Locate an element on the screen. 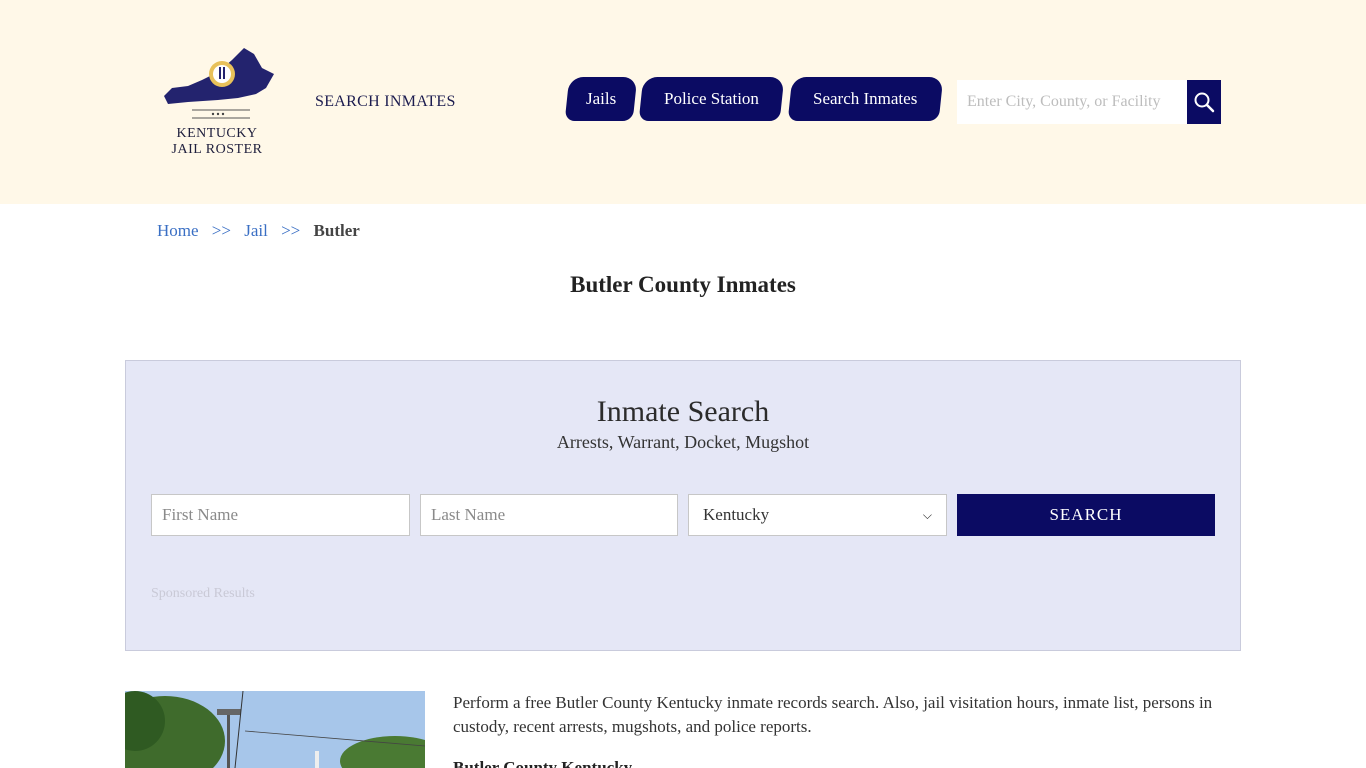 The width and height of the screenshot is (1366, 768). logo-line-2: JAIL ROSTER is located at coordinates (217, 149).